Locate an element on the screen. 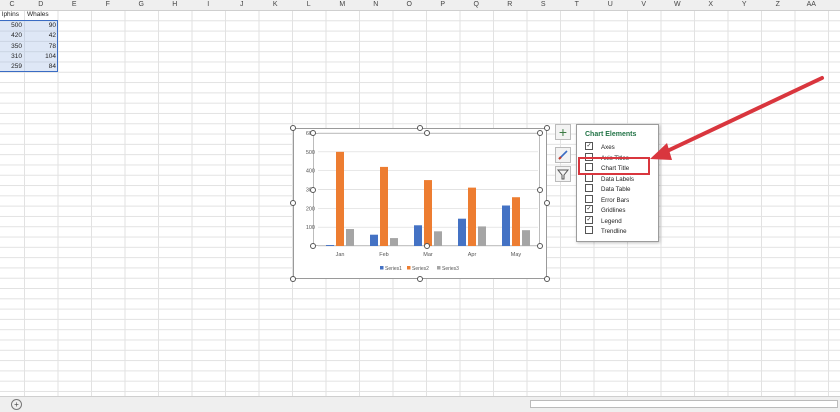 This screenshot has height=412, width=840. chart-element-item: Data Labels is located at coordinates (610, 179).